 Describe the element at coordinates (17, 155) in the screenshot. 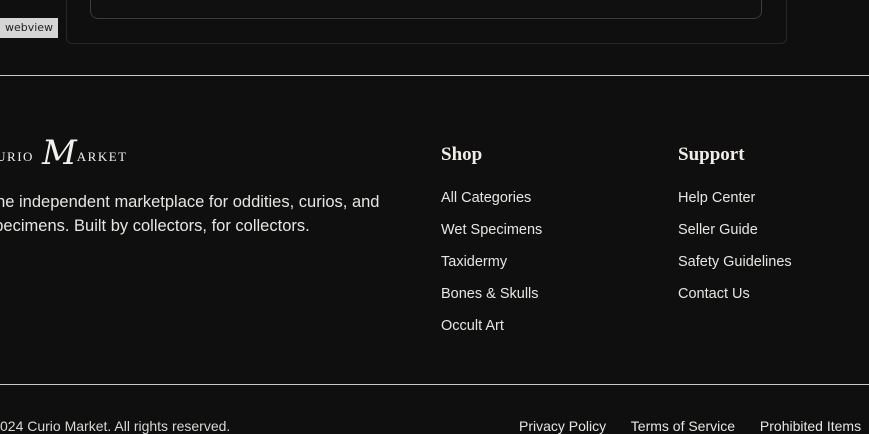

I see `brand-prefix: Curio` at that location.